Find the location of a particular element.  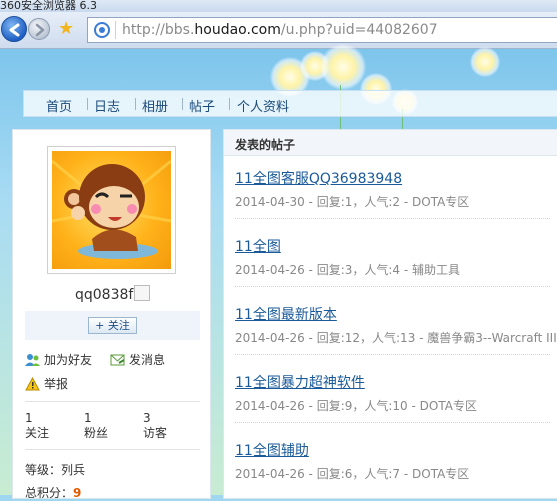

address-divider is located at coordinates (115, 30).